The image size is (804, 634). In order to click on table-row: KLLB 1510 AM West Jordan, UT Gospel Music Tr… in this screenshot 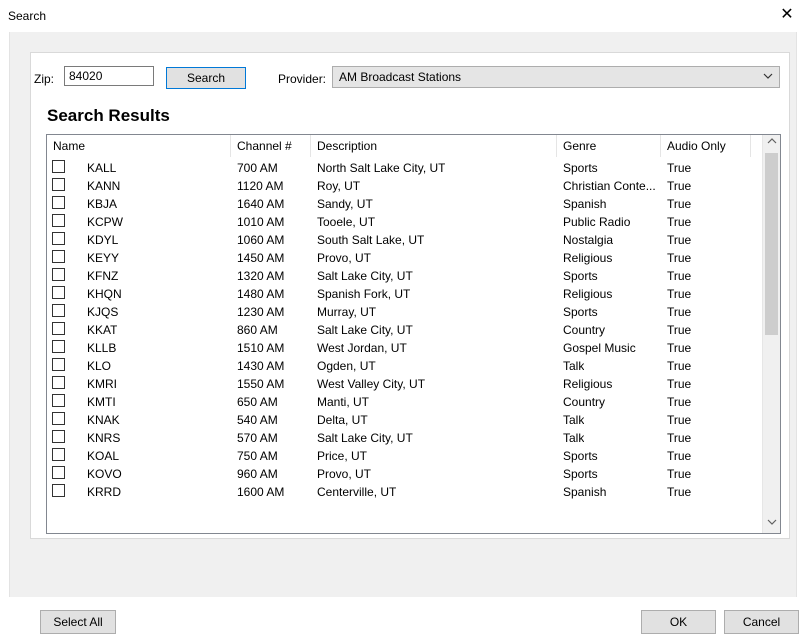, I will do `click(405, 348)`.